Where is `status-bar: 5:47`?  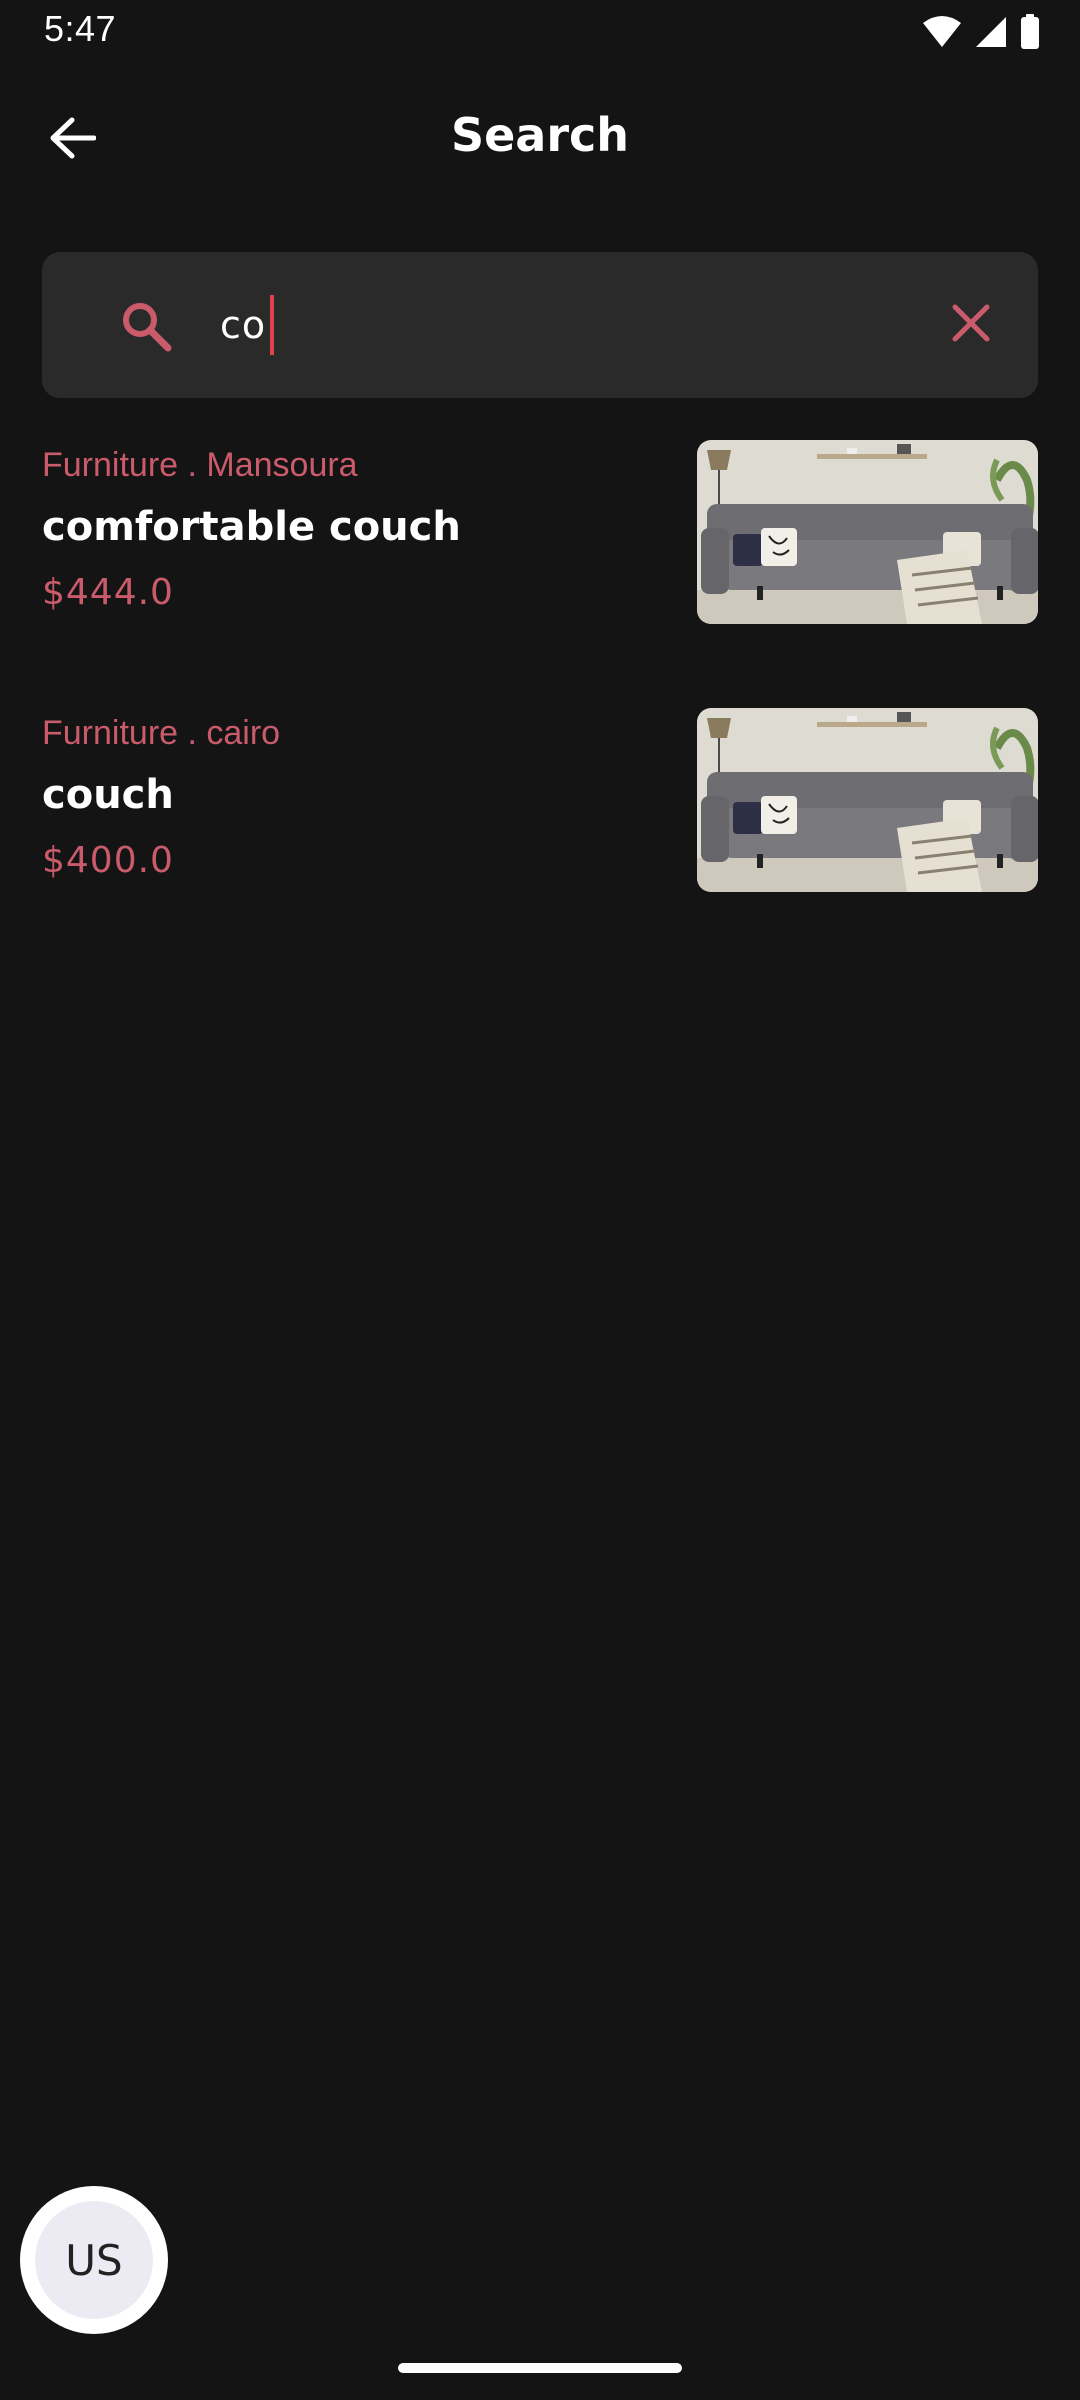
status-bar: 5:47 is located at coordinates (540, 31).